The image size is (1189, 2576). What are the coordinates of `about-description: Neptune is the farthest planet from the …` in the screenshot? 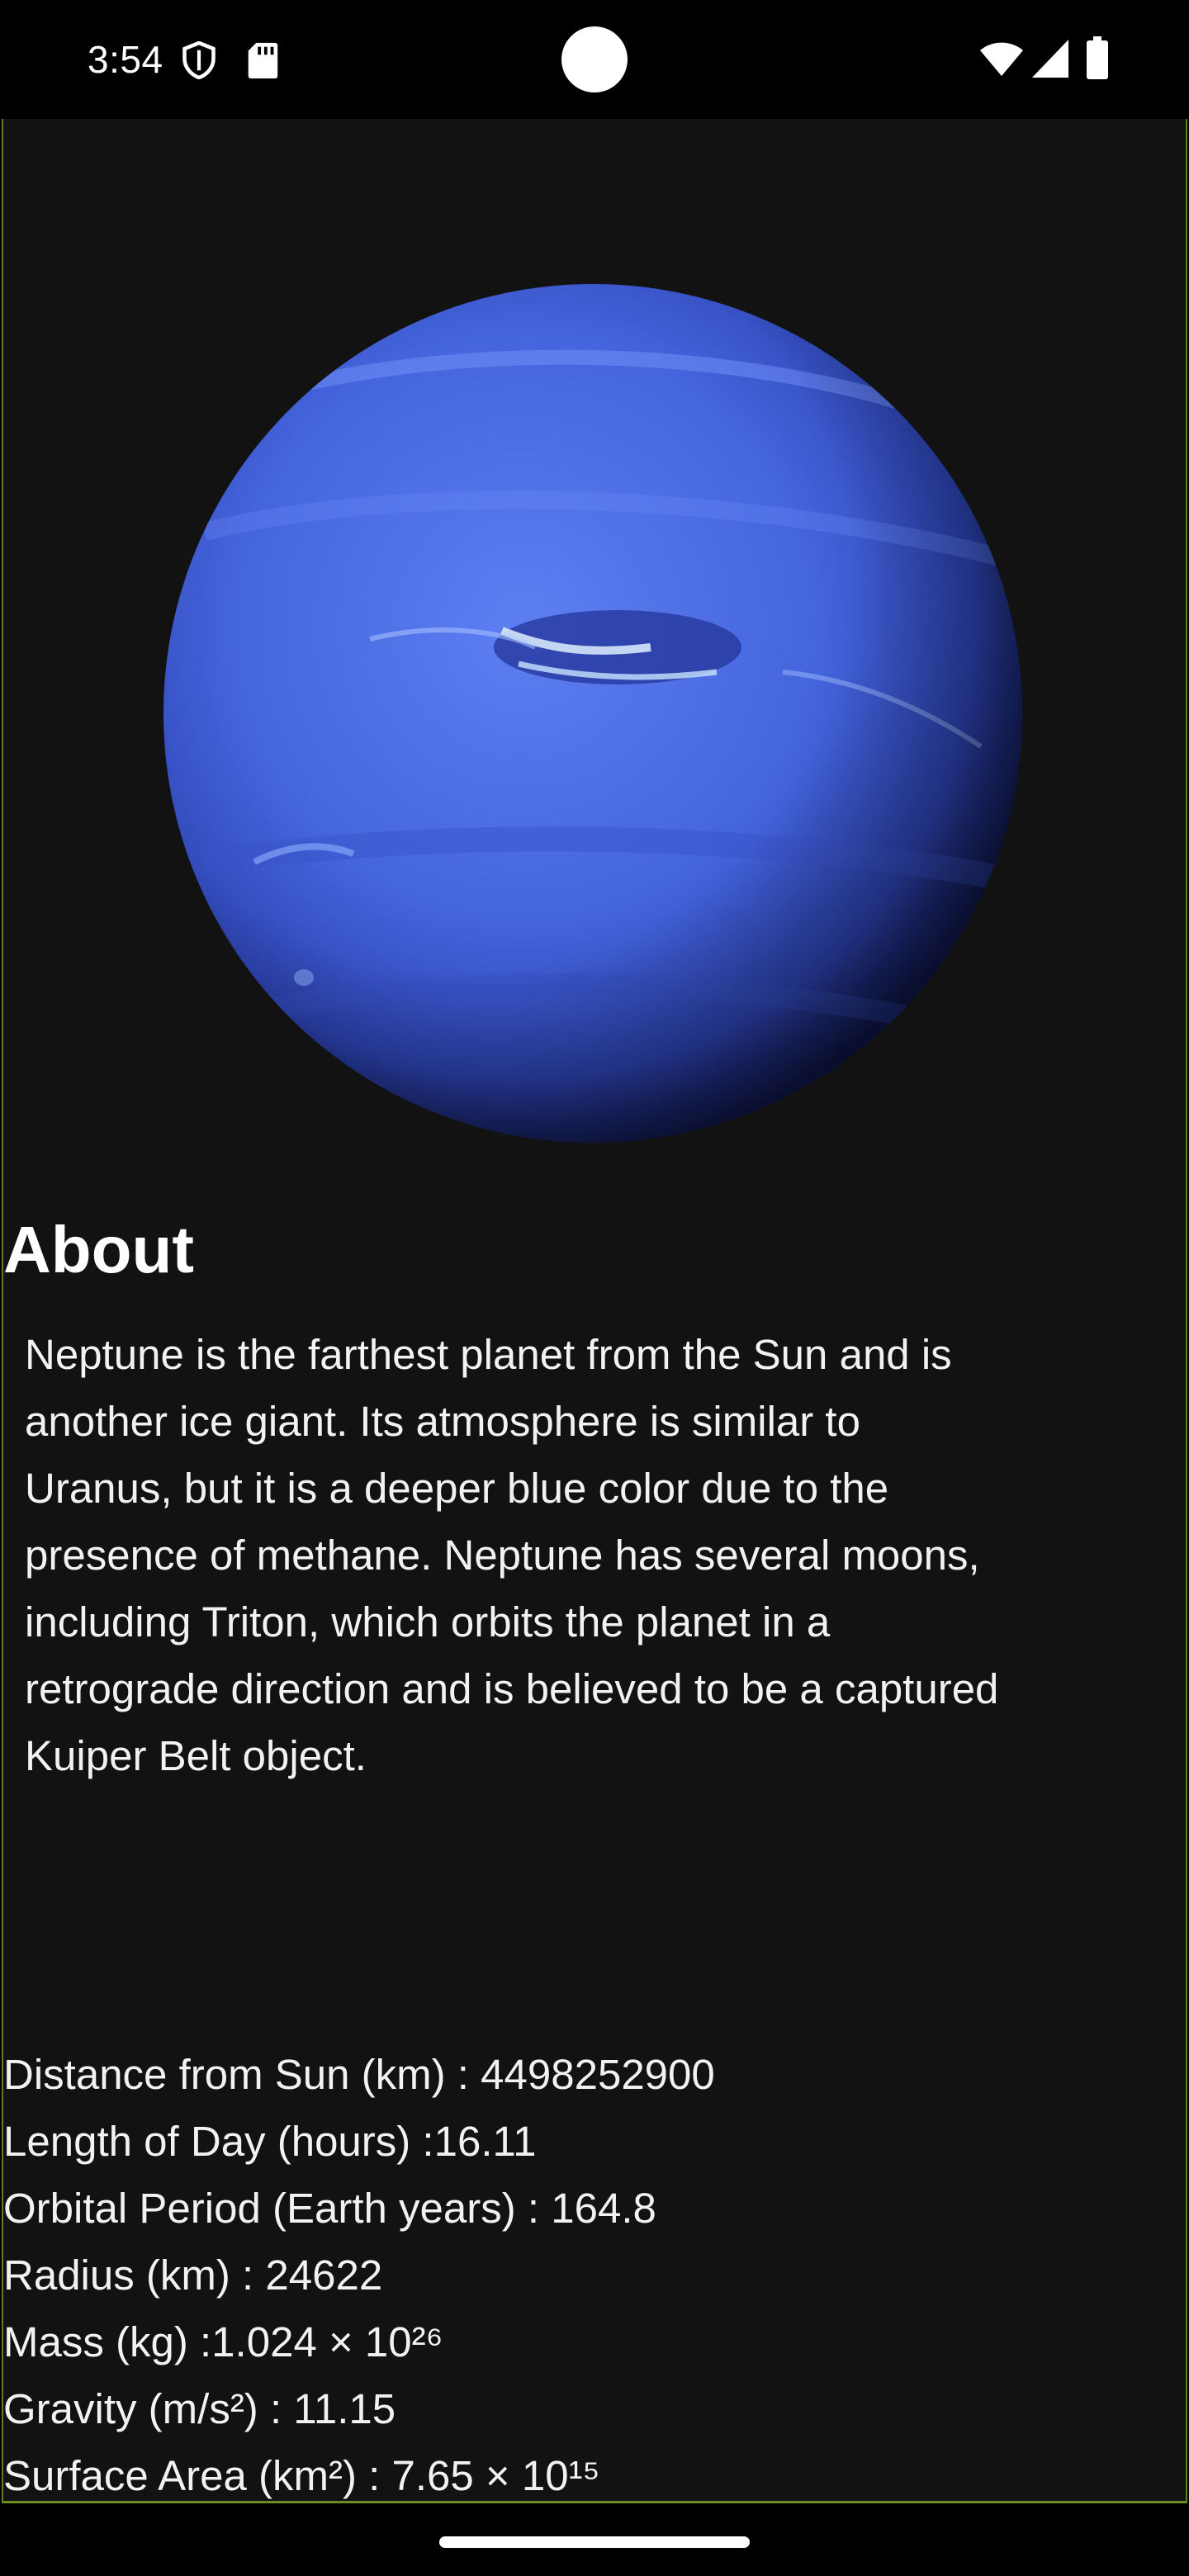 It's located at (512, 1555).